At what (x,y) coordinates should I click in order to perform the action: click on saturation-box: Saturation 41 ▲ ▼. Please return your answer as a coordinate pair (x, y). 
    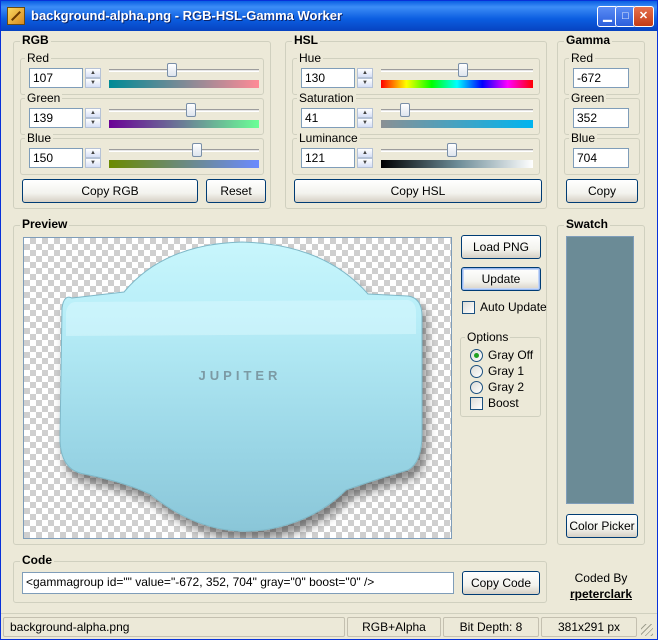
    Looking at the image, I should click on (416, 113).